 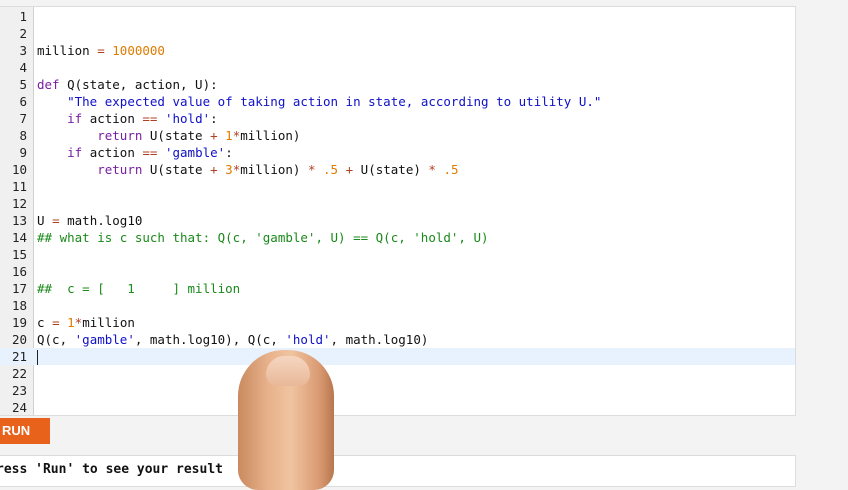 What do you see at coordinates (397, 203) in the screenshot?
I see `code-line: 12` at bounding box center [397, 203].